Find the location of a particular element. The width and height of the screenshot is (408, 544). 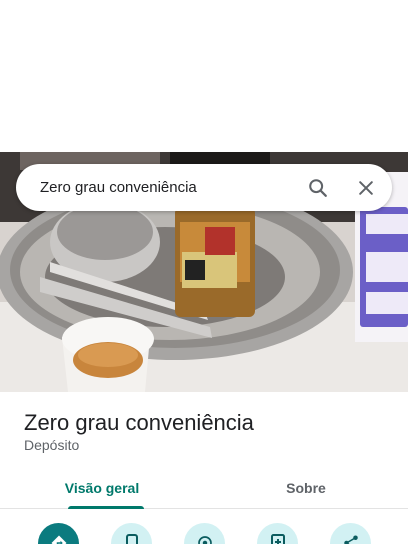

phone-icon is located at coordinates (132, 539).